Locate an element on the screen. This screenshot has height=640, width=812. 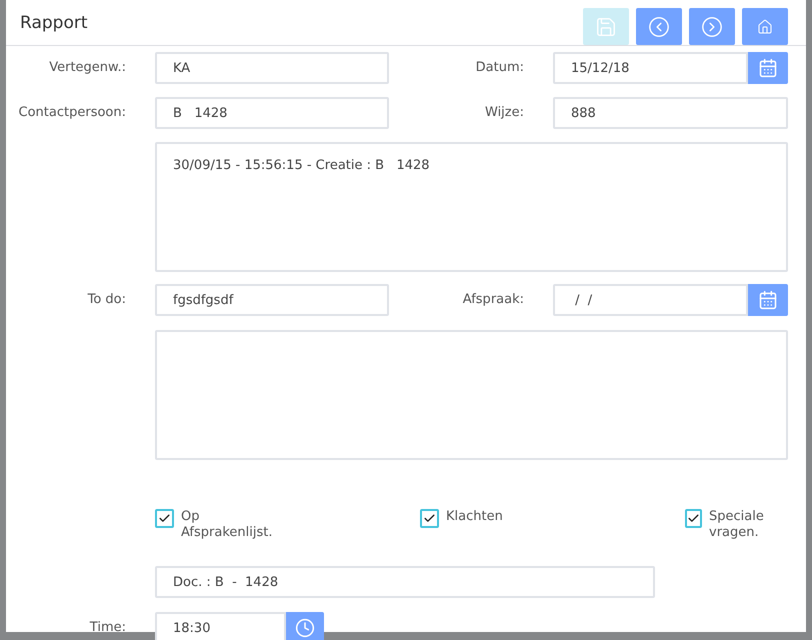
field-label: Wijze: is located at coordinates (504, 113).